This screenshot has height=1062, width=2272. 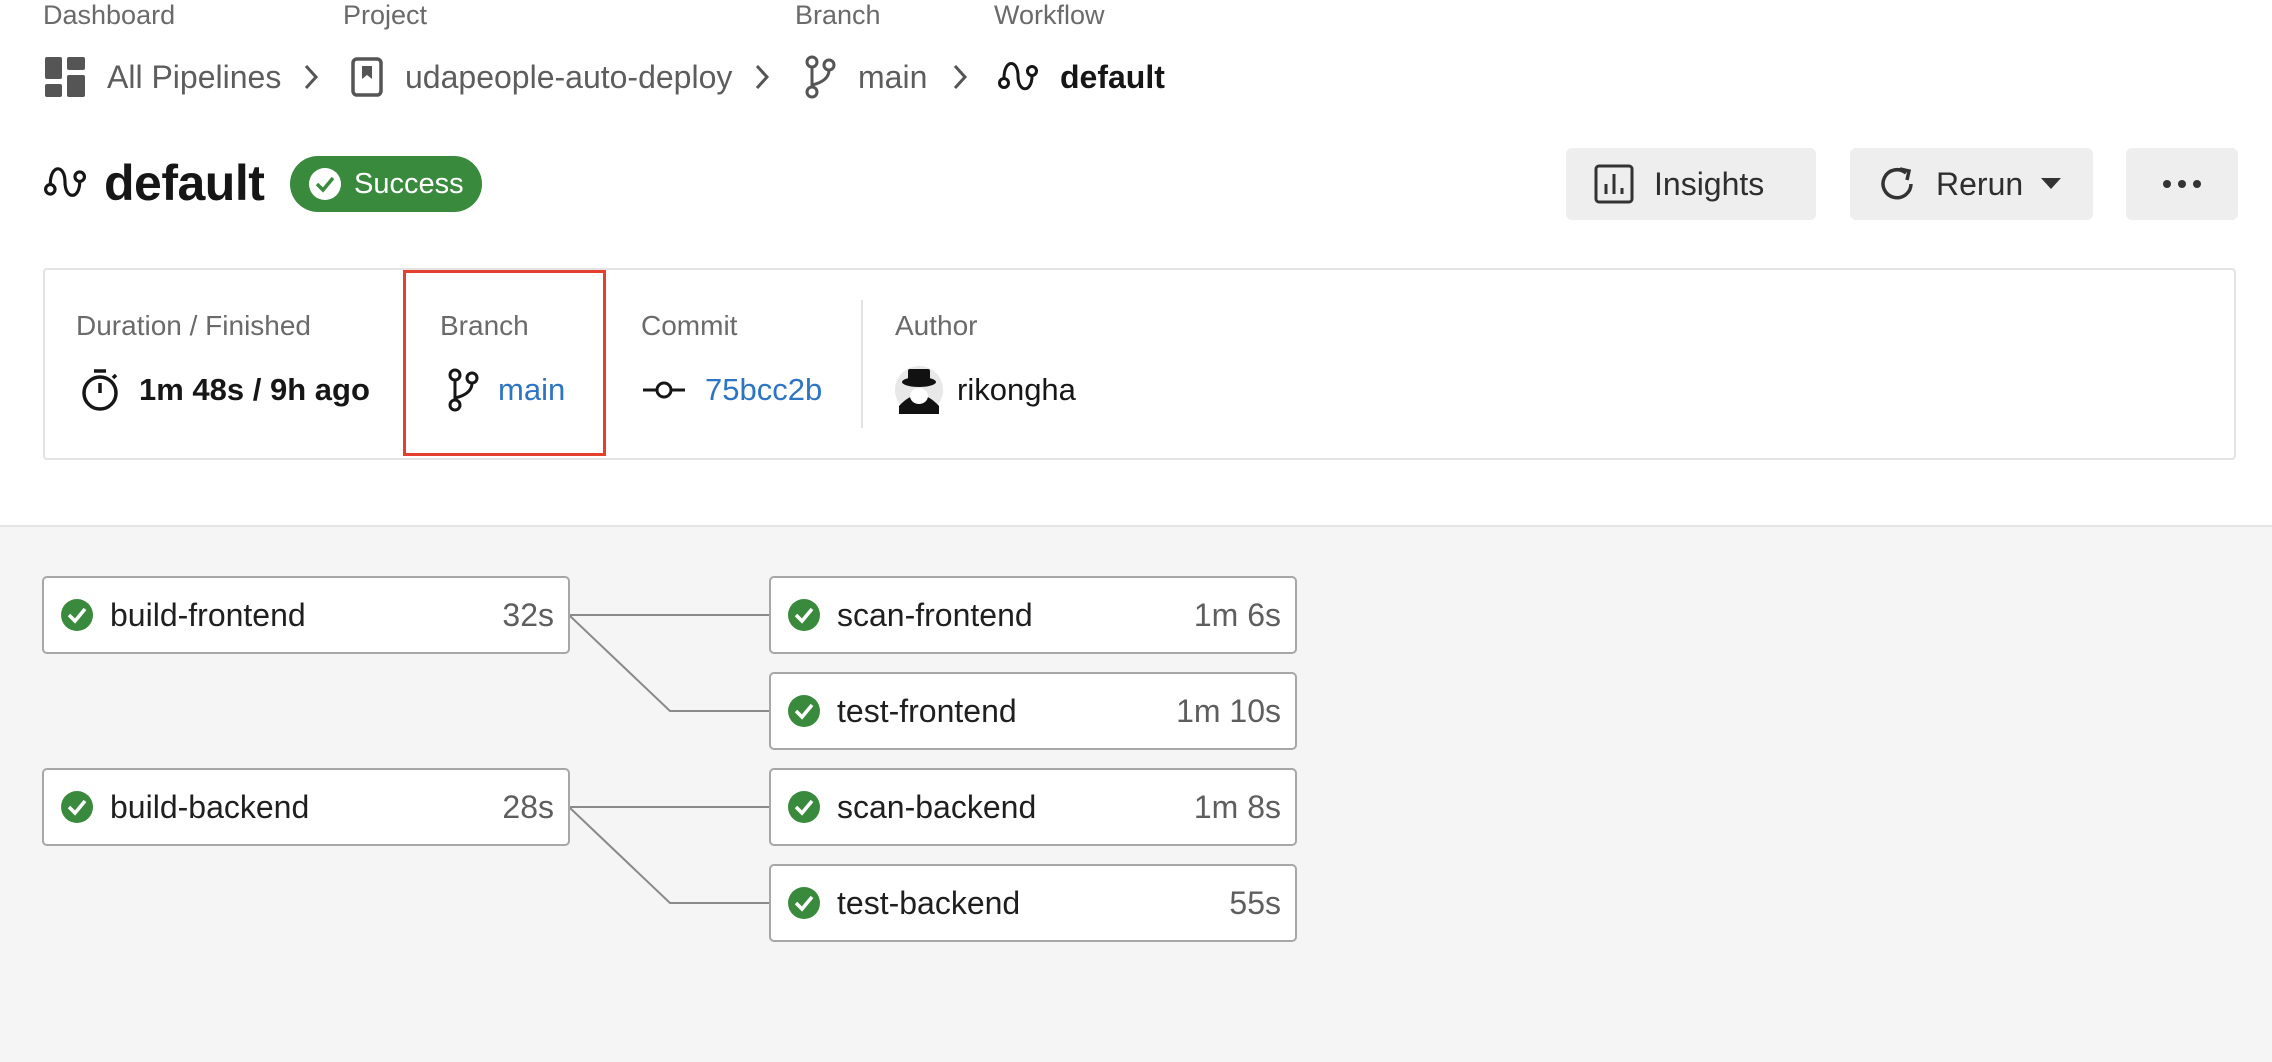 I want to click on git-branch-icon, so click(x=820, y=77).